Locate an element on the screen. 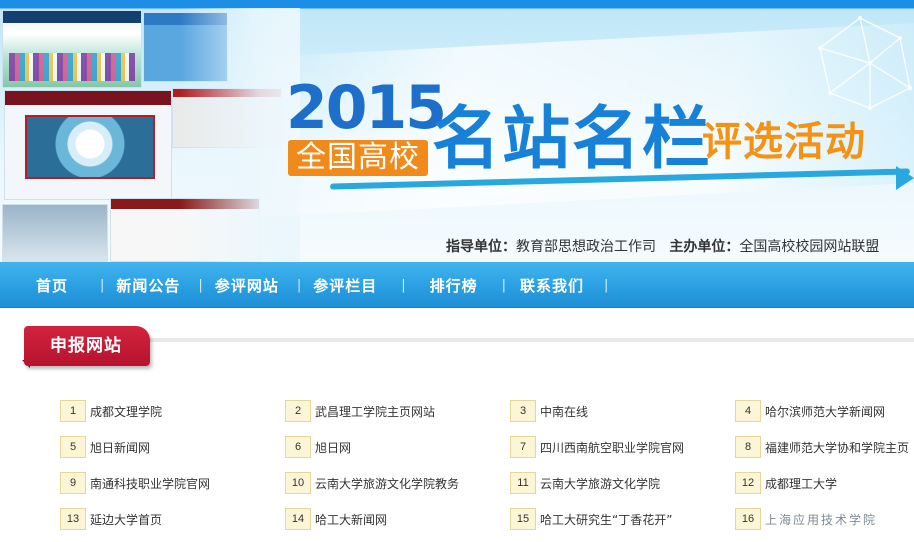  nav-columns: 参评栏目 is located at coordinates (345, 285).